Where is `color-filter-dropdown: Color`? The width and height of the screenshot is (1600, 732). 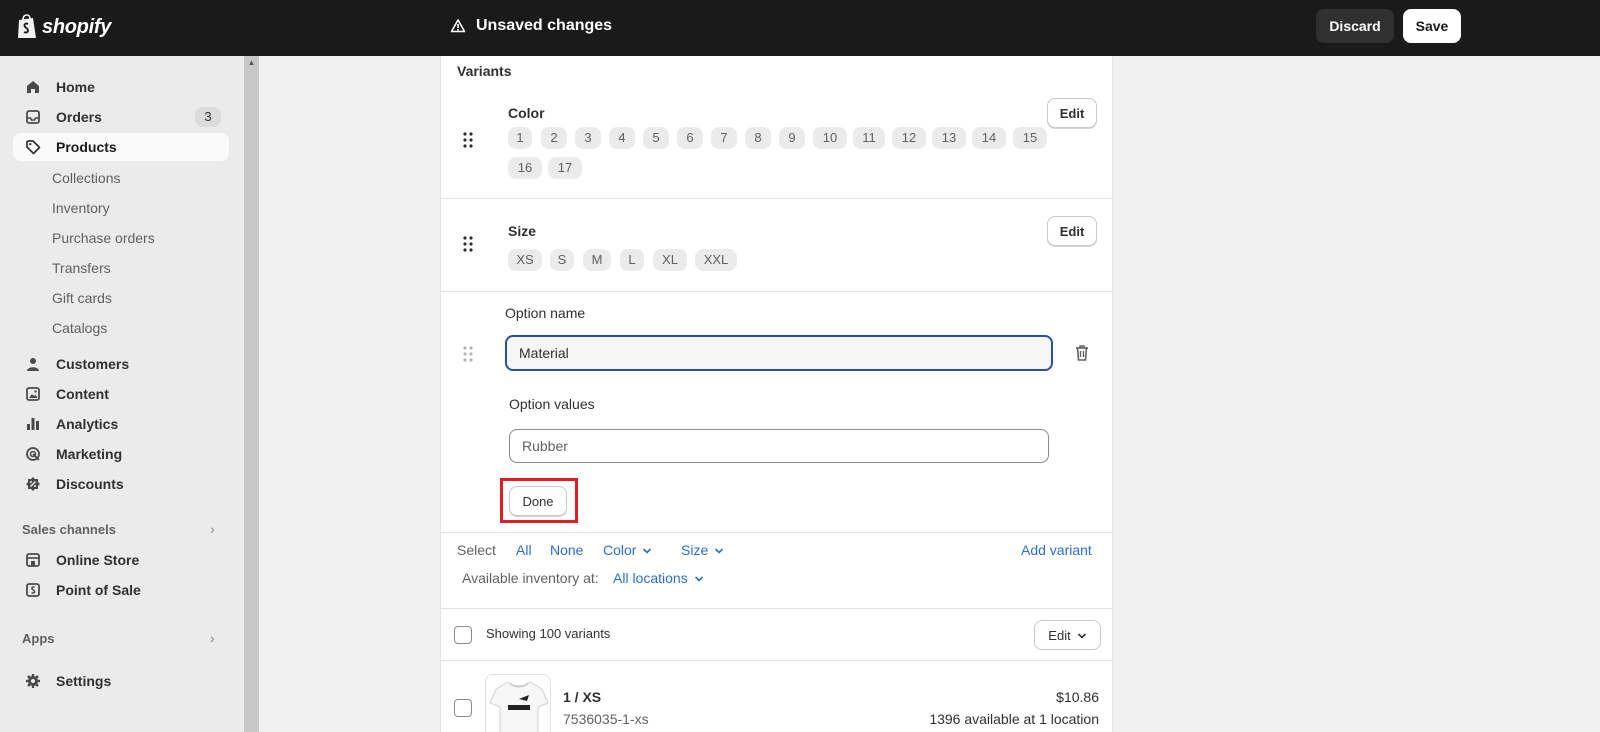 color-filter-dropdown: Color is located at coordinates (627, 550).